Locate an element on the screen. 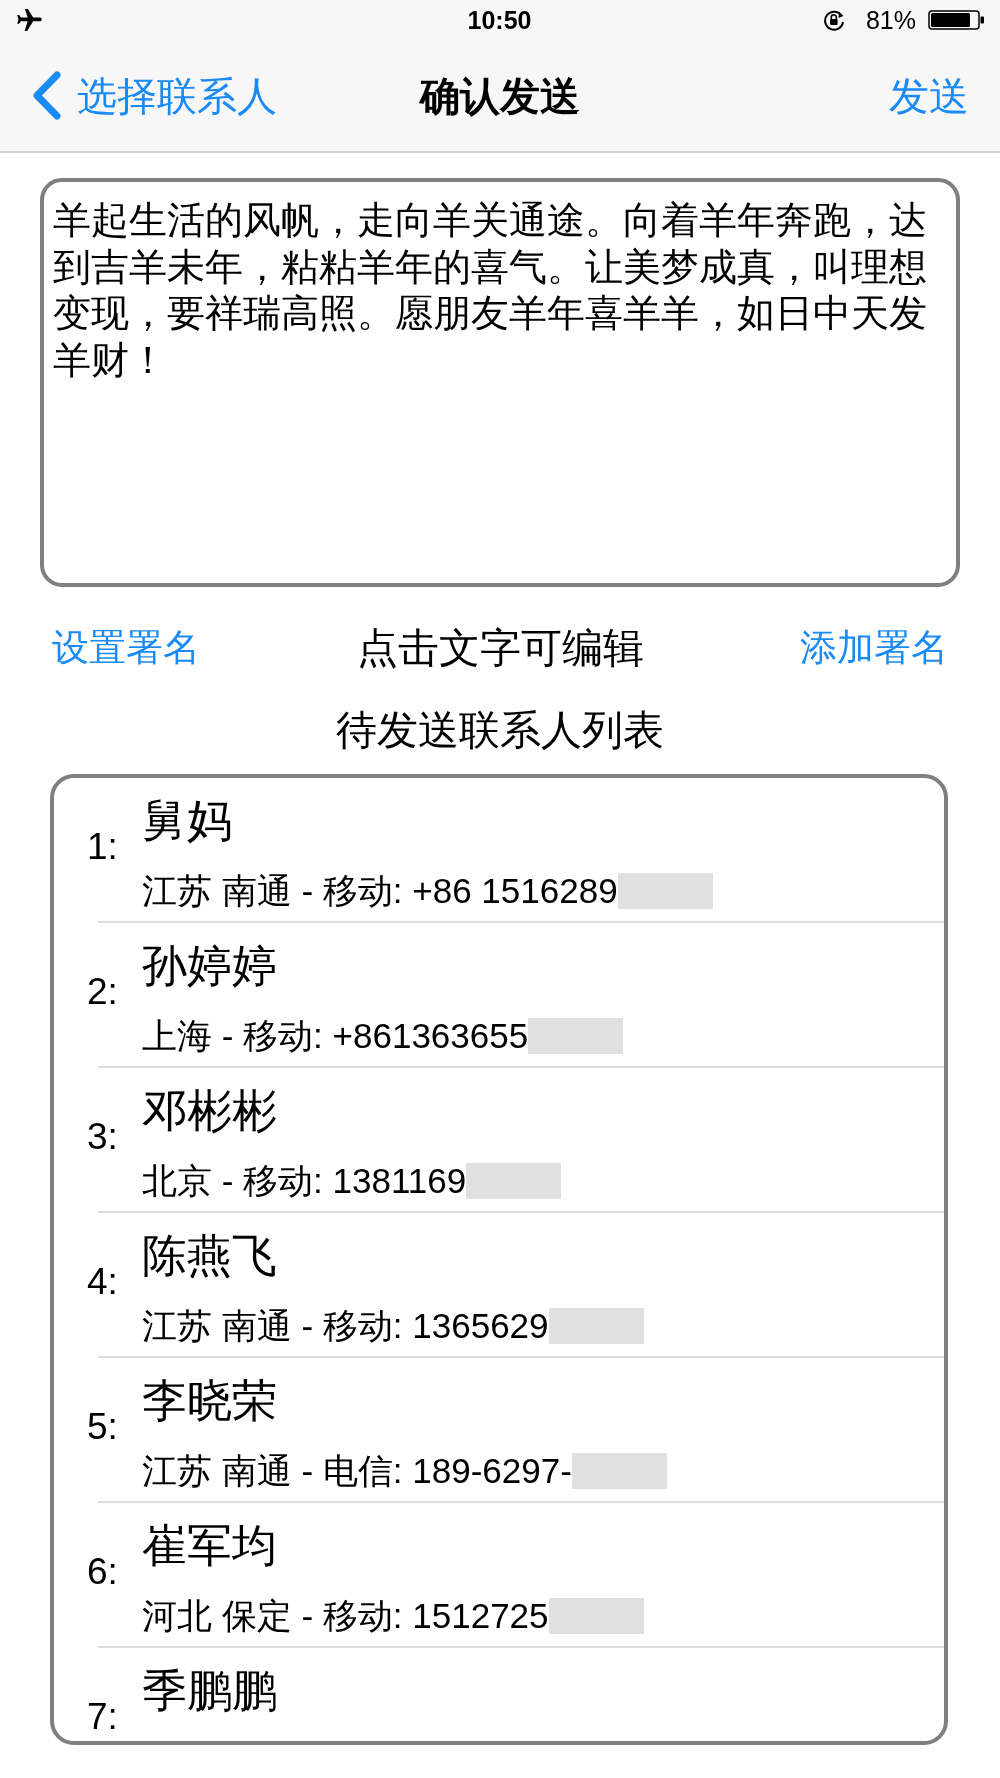  contact-name: 季鹏鹏 is located at coordinates (209, 1691).